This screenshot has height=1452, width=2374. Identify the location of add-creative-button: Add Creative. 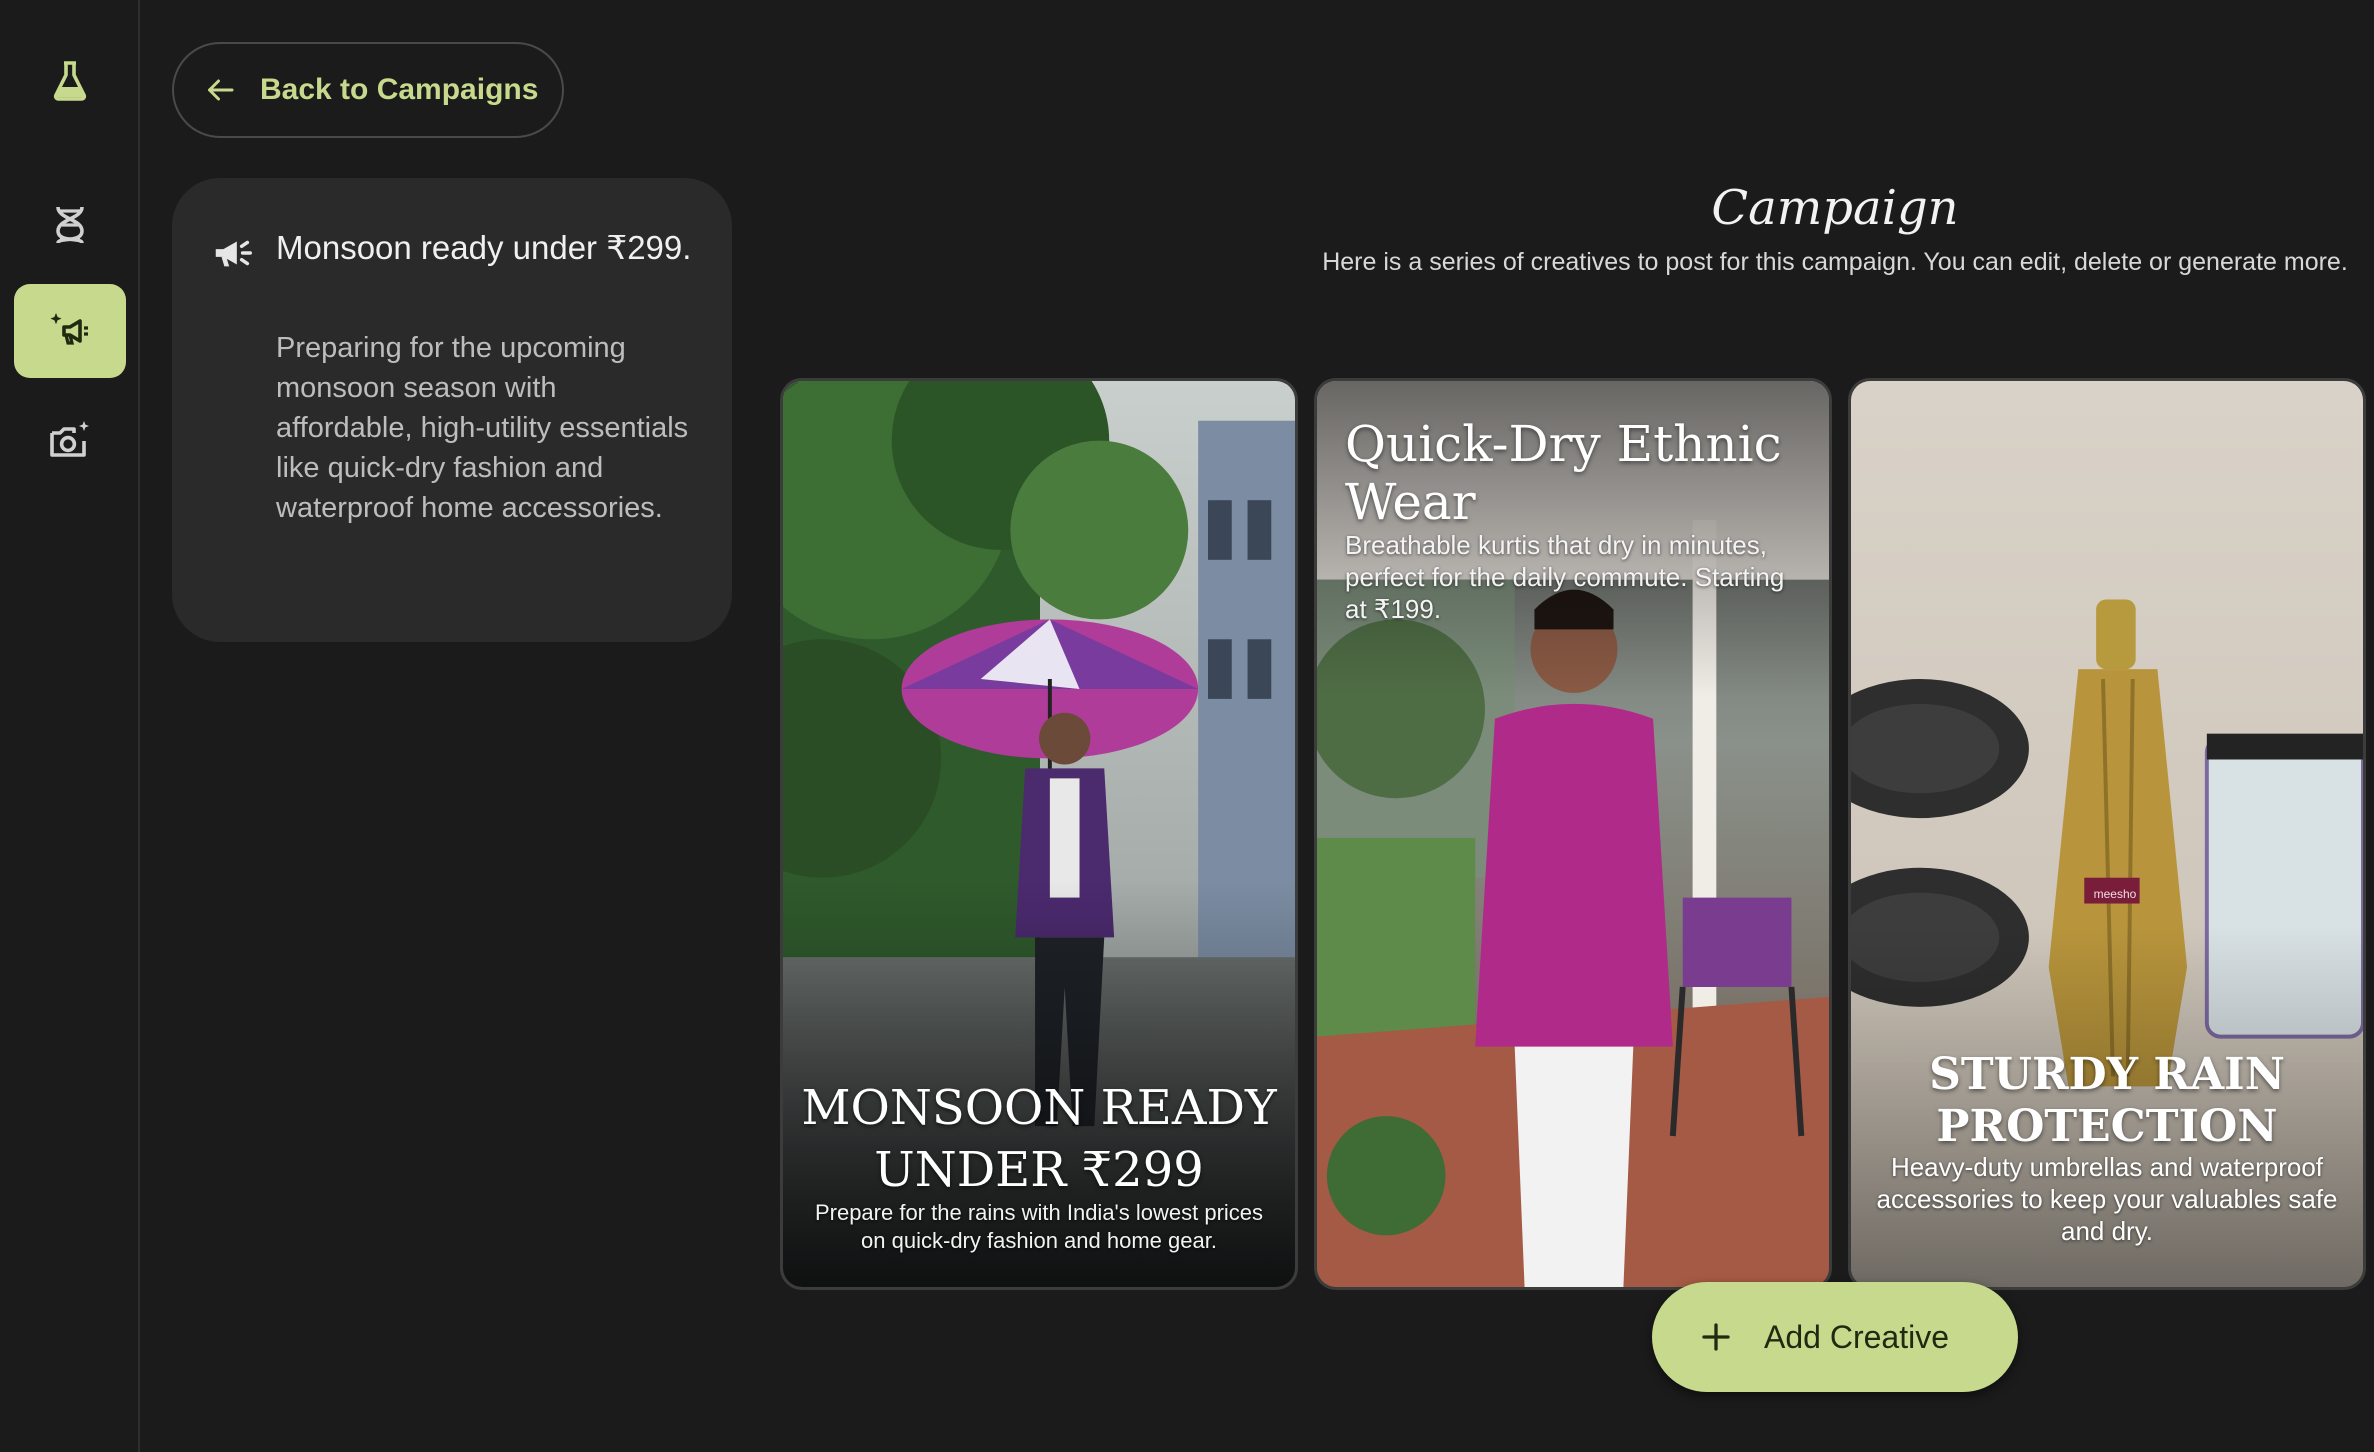
(1835, 1337).